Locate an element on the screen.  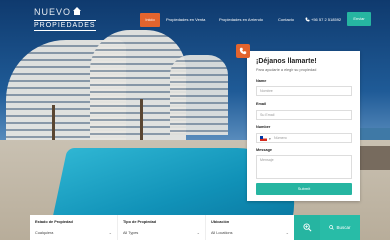
number-input: ▾ Número is located at coordinates (304, 138).